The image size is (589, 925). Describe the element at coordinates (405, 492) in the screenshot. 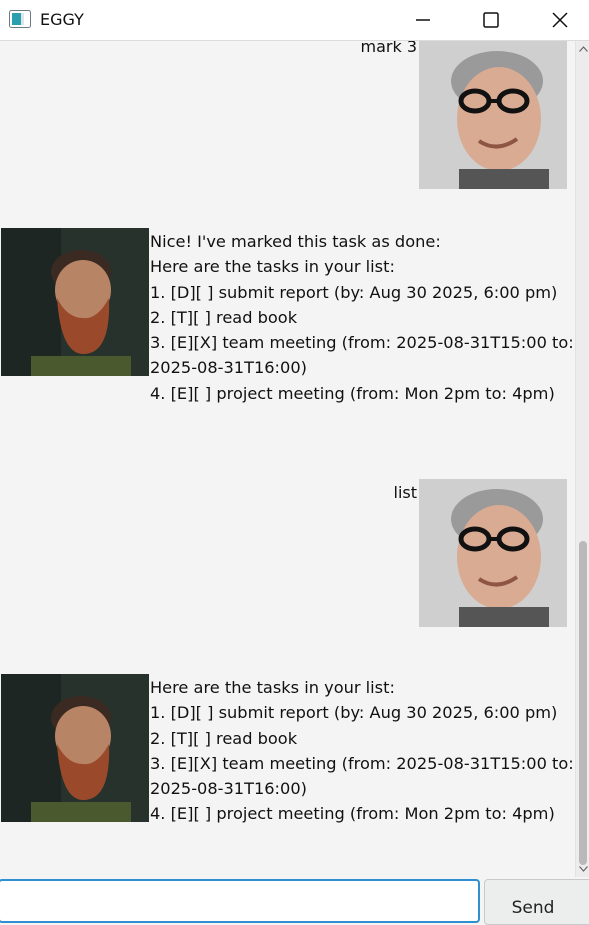

I see `user-message-text: list` at that location.